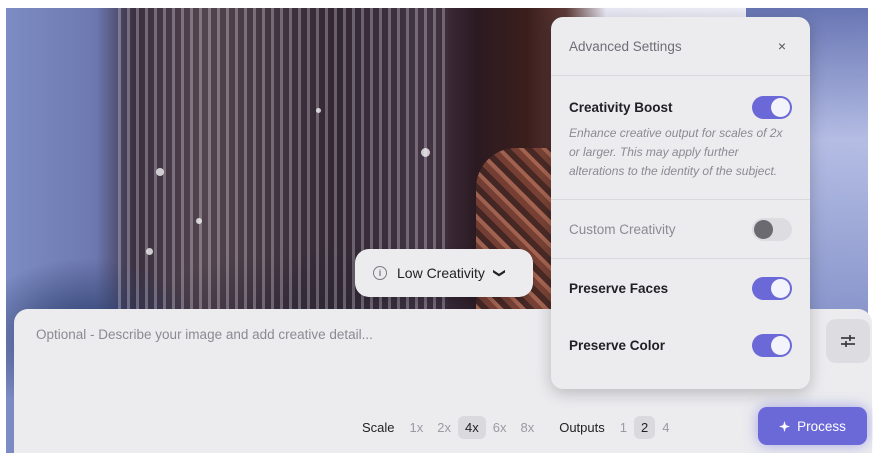 The image size is (873, 453). I want to click on scale-output-options: Scale 1x 2x 4x 6x 8x Outputs 1 2 4, so click(519, 427).